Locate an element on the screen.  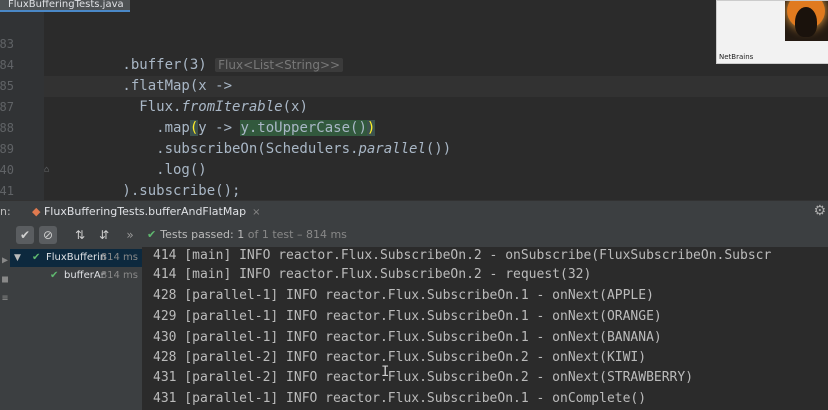
status-count: 1 is located at coordinates (241, 234).